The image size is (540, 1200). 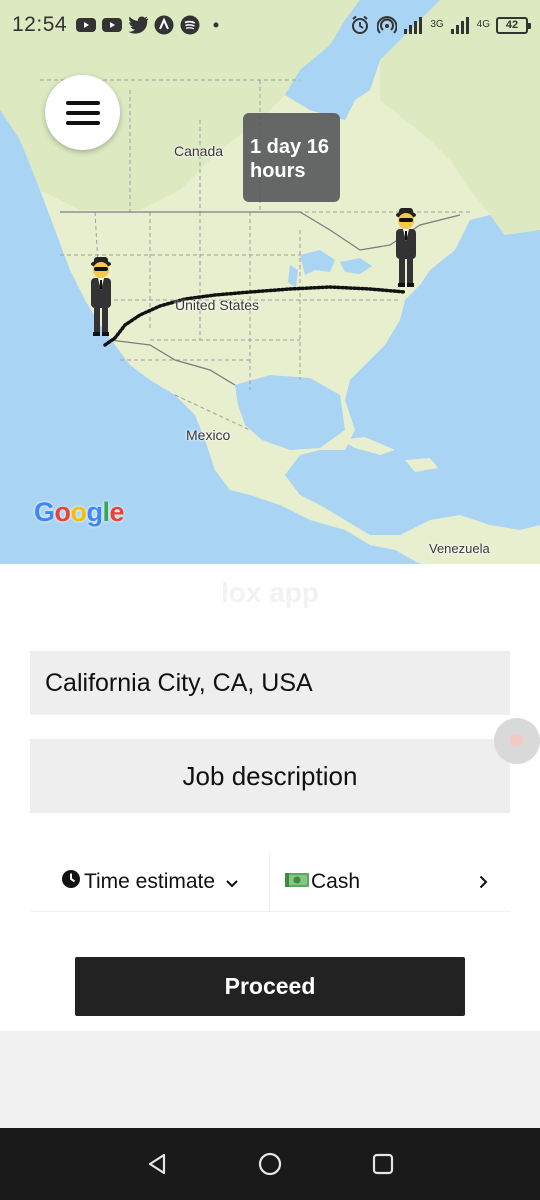 What do you see at coordinates (336, 881) in the screenshot?
I see `payment-label: Cash` at bounding box center [336, 881].